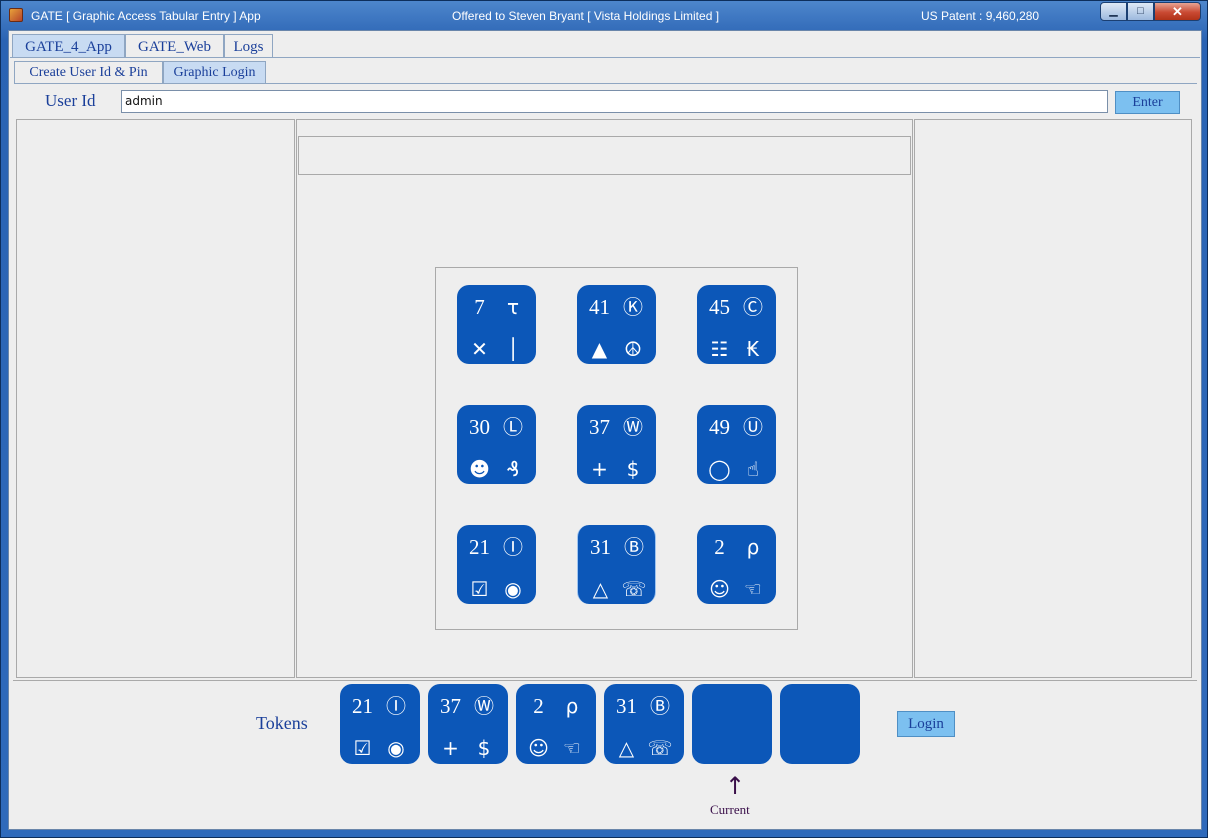 The width and height of the screenshot is (1208, 838). Describe the element at coordinates (496, 324) in the screenshot. I see `grid-tile: 7 τ ✕ │` at that location.